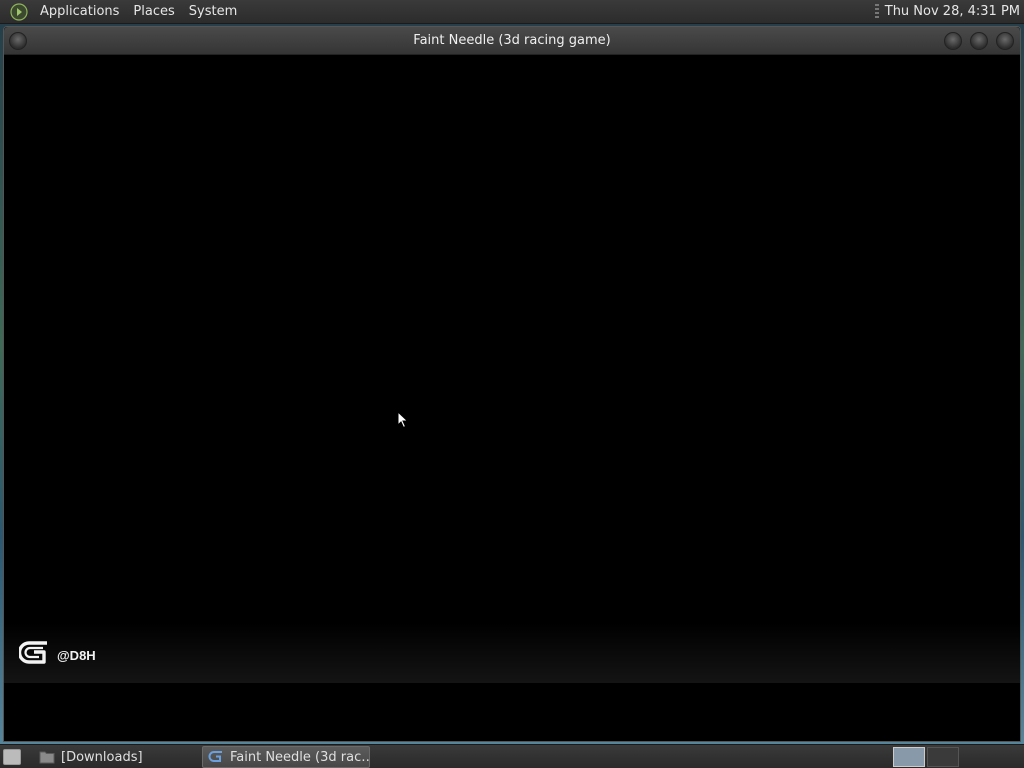  I want to click on gdevelop-logo-icon, so click(34, 655).